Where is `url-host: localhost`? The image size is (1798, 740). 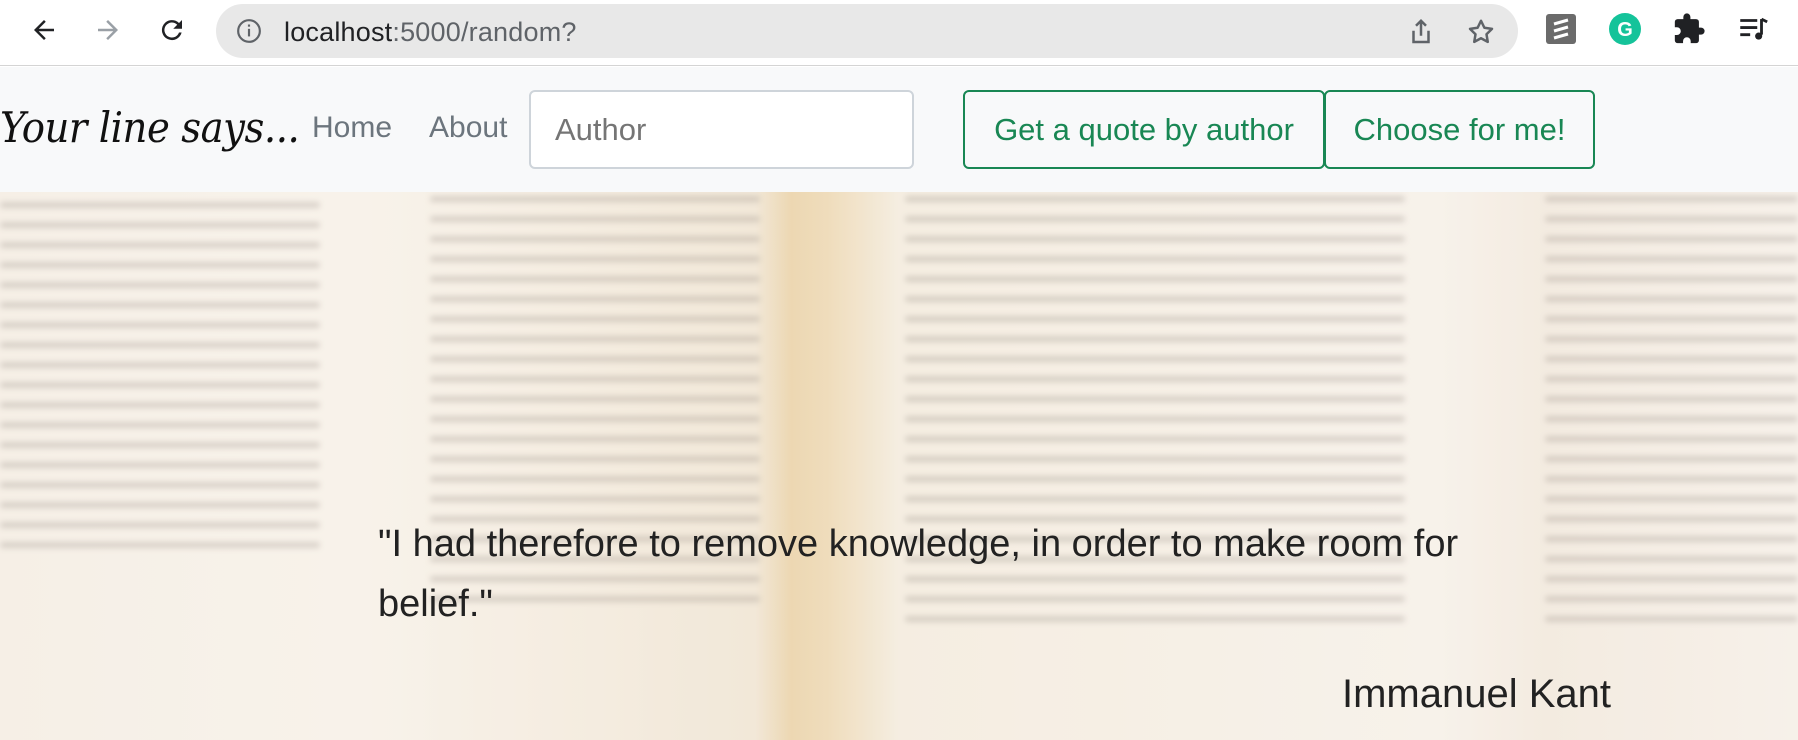 url-host: localhost is located at coordinates (338, 32).